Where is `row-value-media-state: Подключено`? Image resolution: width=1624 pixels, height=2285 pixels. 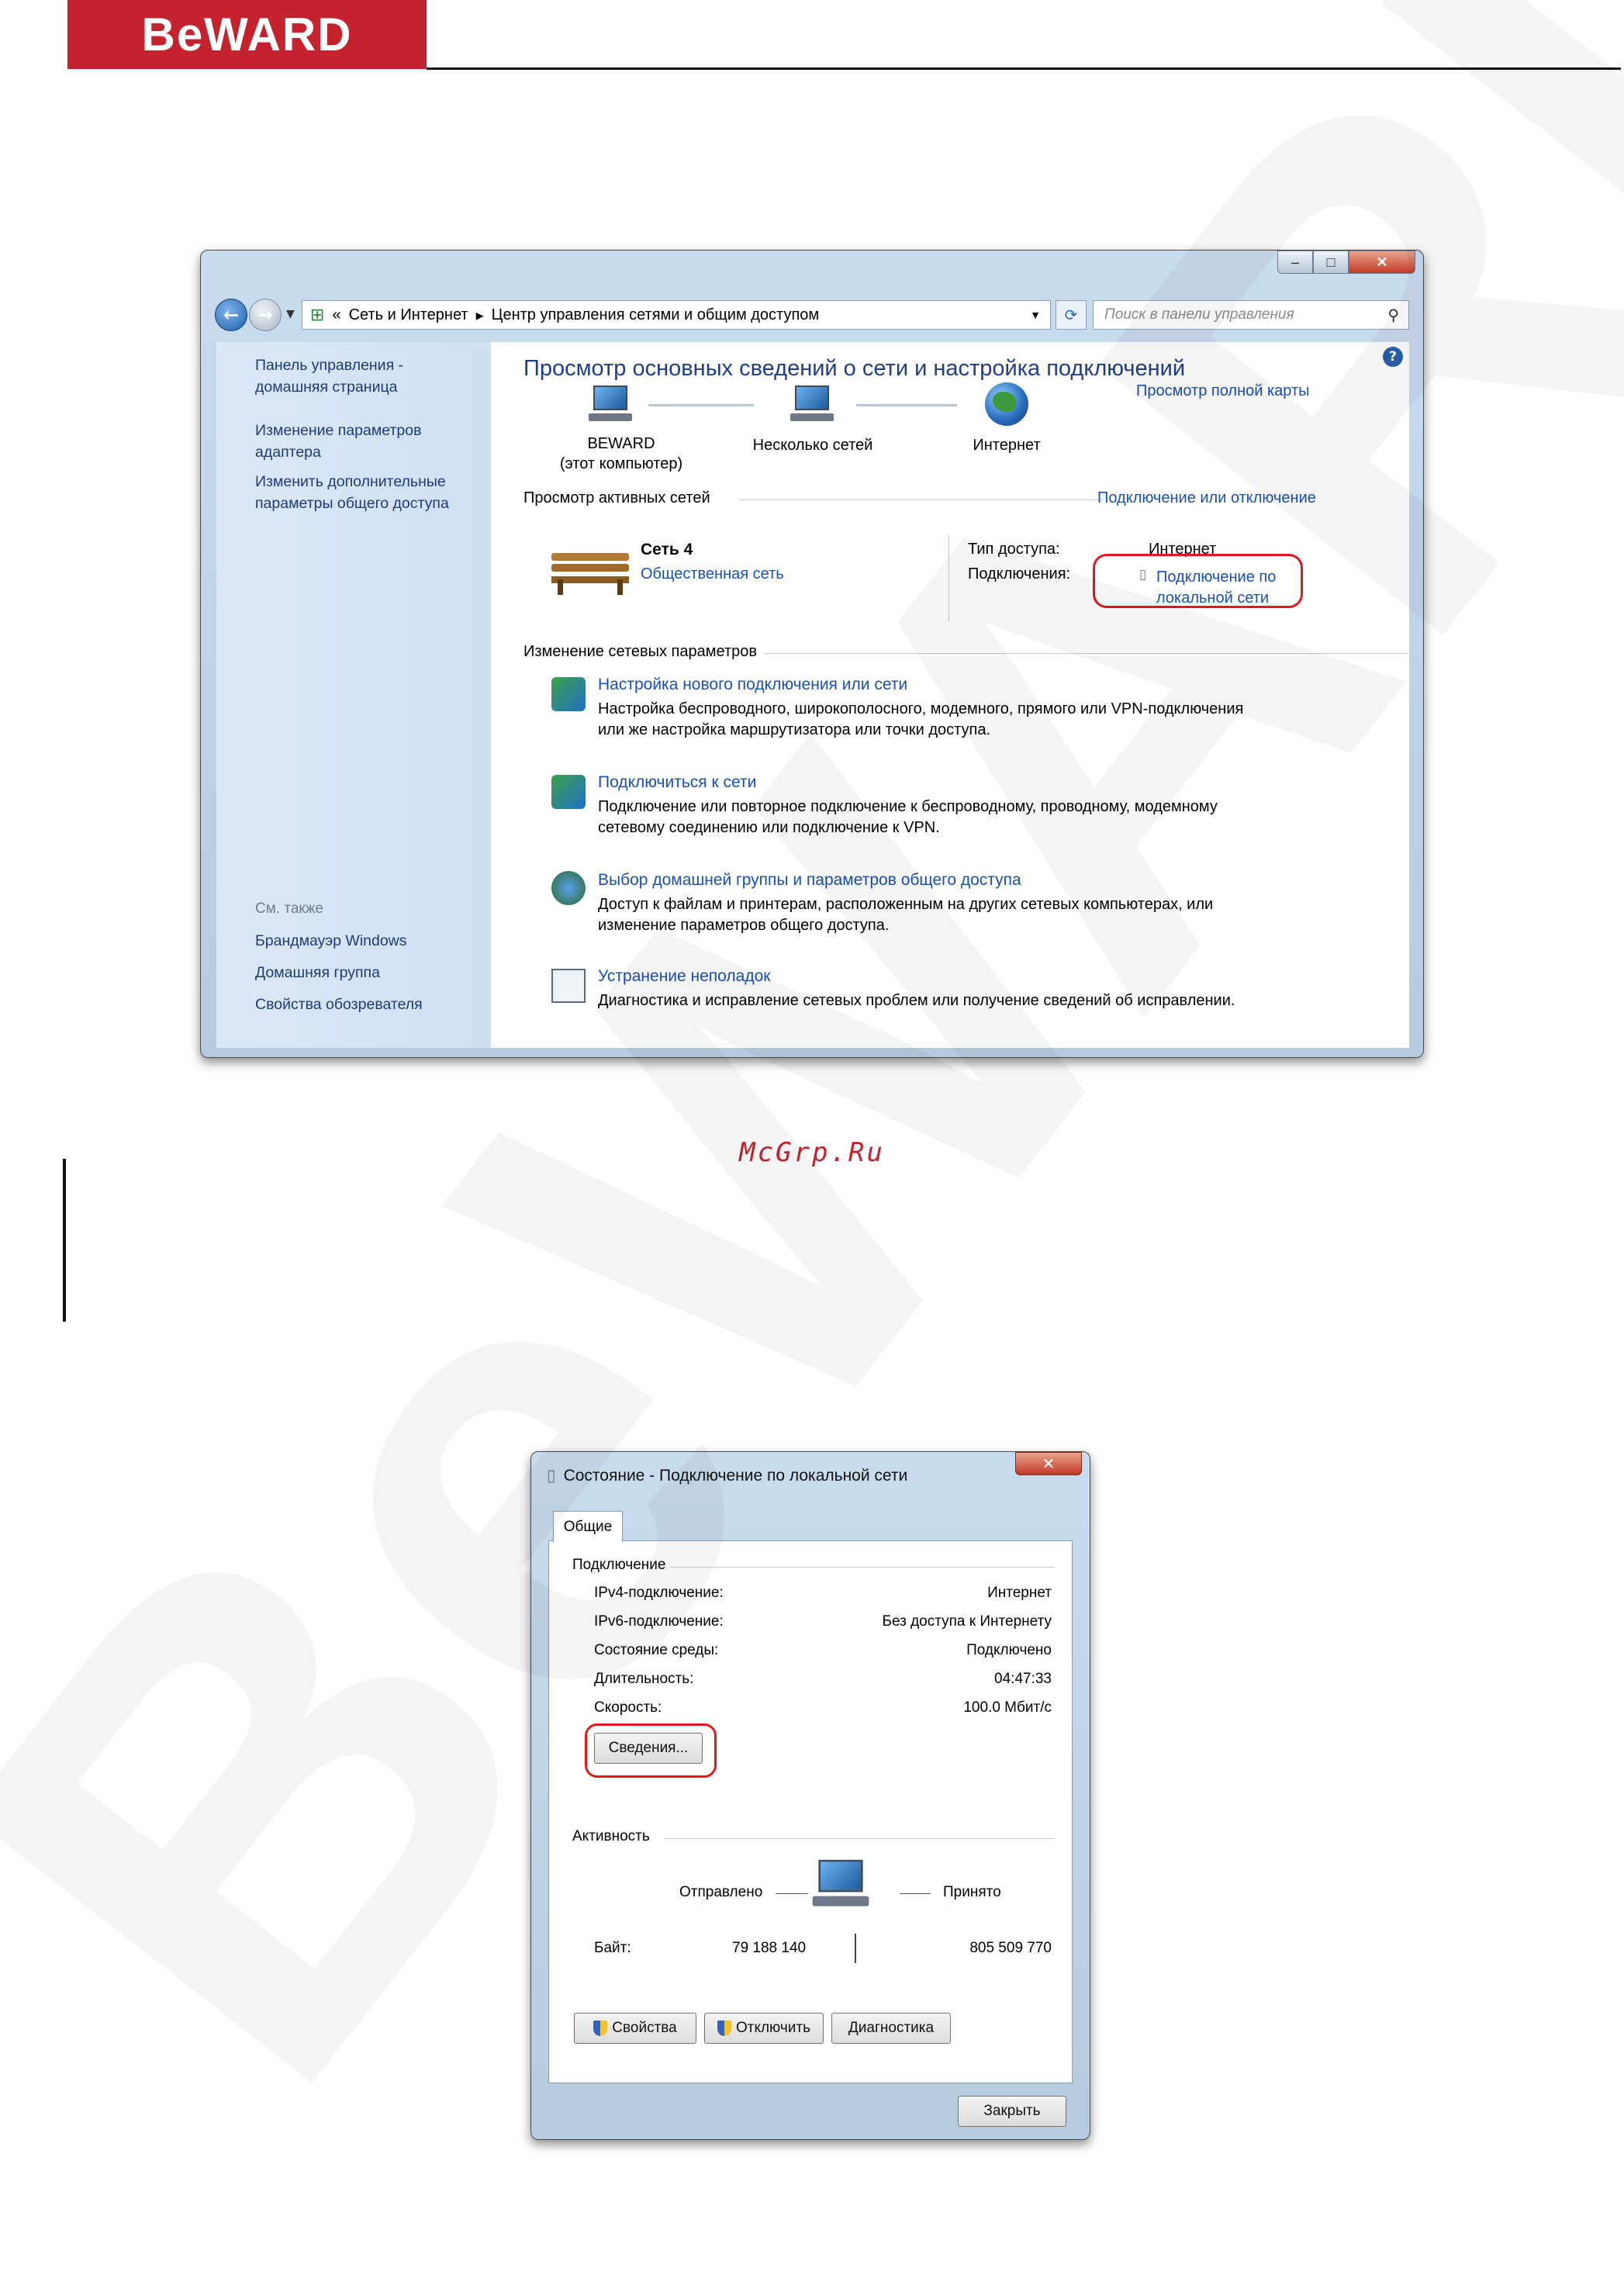
row-value-media-state: Подключено is located at coordinates (1009, 1650).